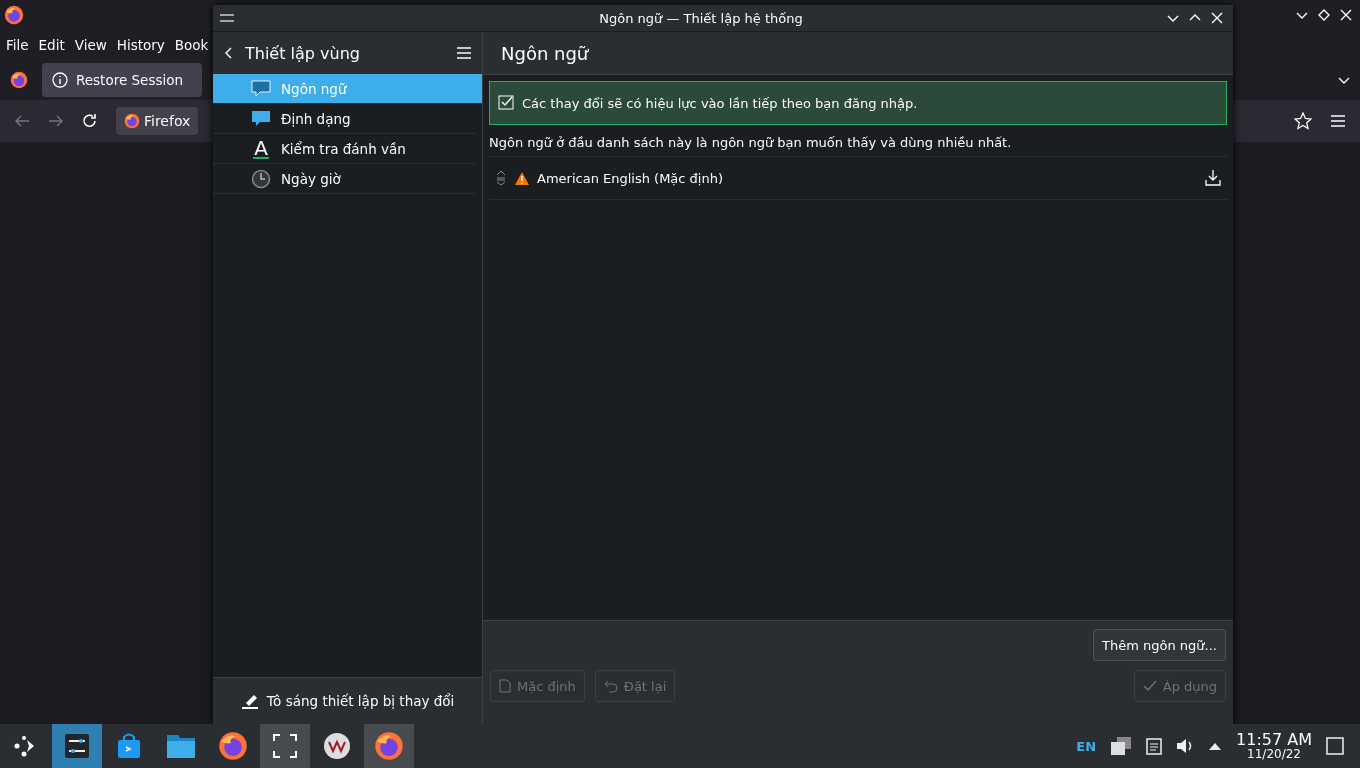  What do you see at coordinates (750, 142) in the screenshot?
I see `description-text: Ngôn ngữ ở đầu danh sách này là ngôn ngữ bạn muốn thấy và dùng nhiều nhất.` at bounding box center [750, 142].